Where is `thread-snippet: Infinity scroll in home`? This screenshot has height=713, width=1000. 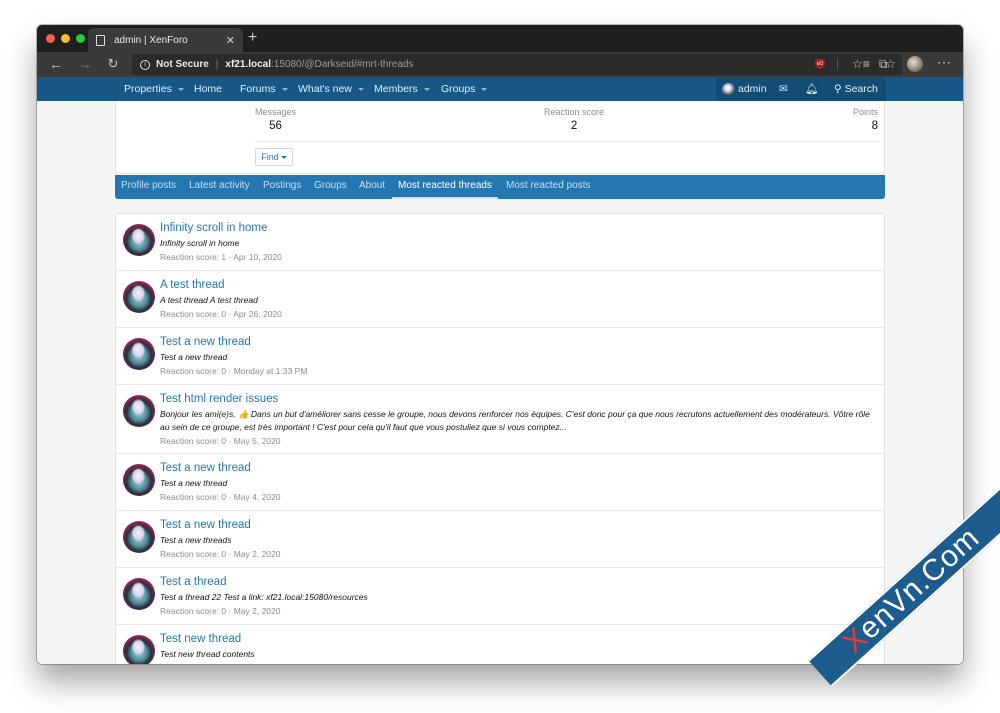 thread-snippet: Infinity scroll in home is located at coordinates (200, 243).